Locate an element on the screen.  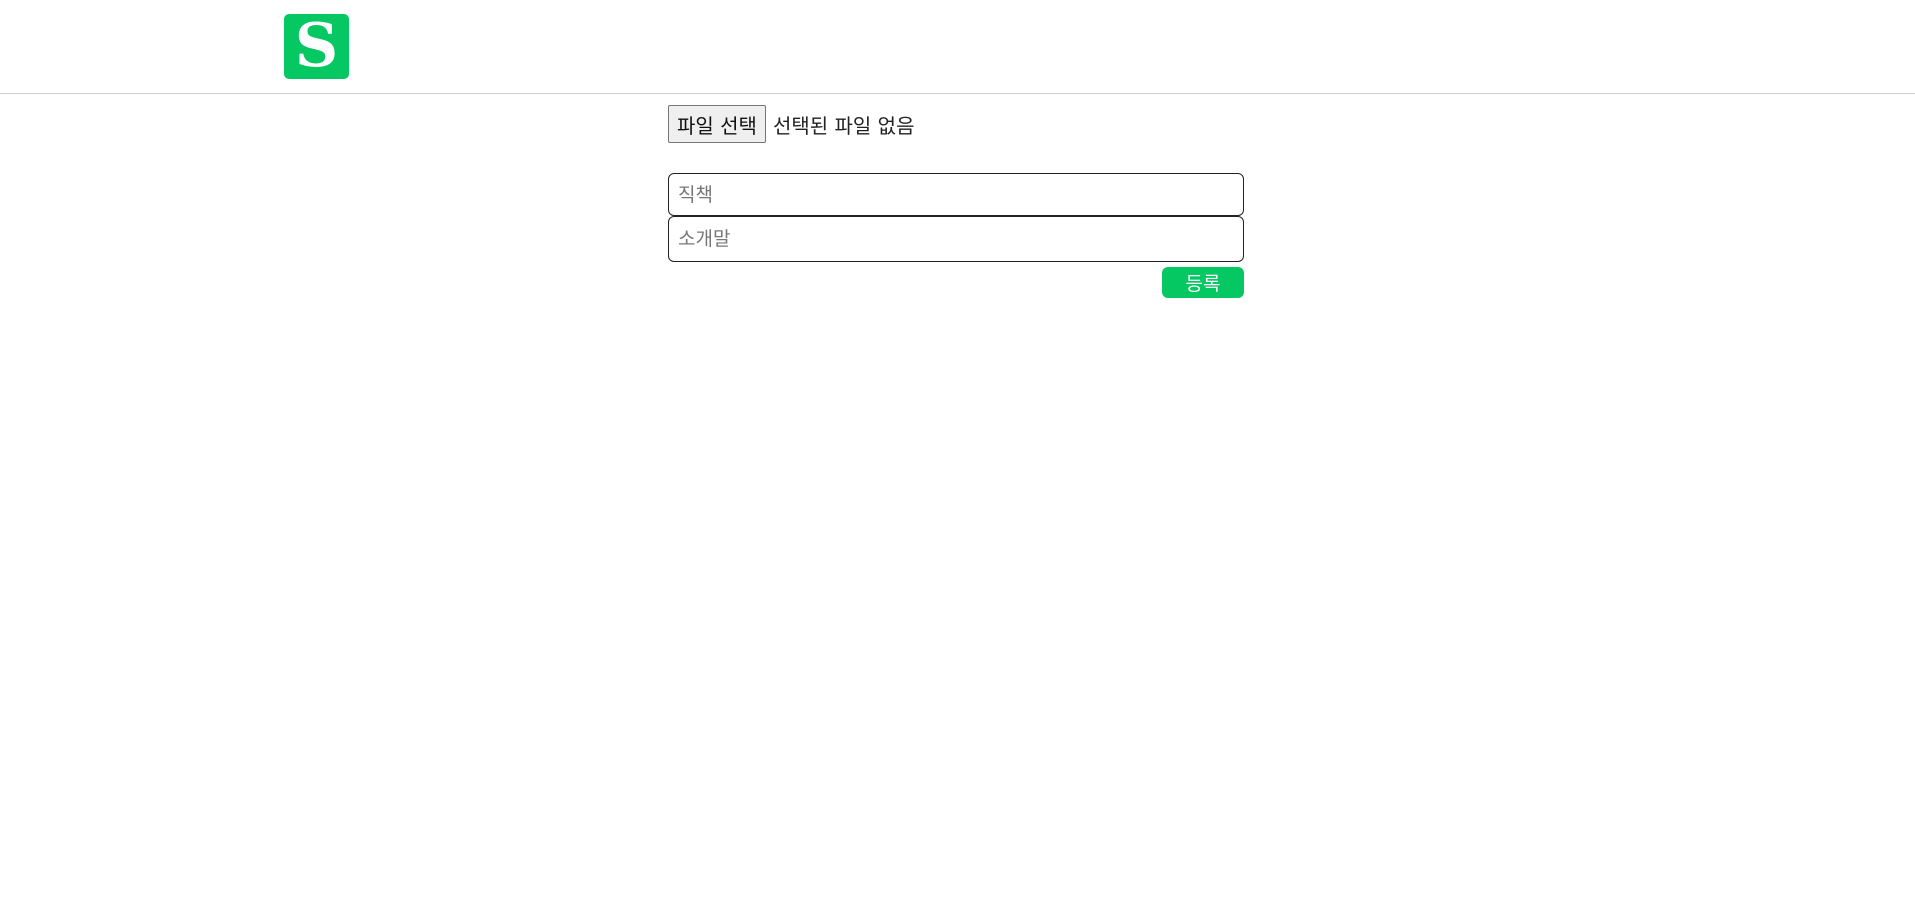
logo-letter: S is located at coordinates (316, 46).